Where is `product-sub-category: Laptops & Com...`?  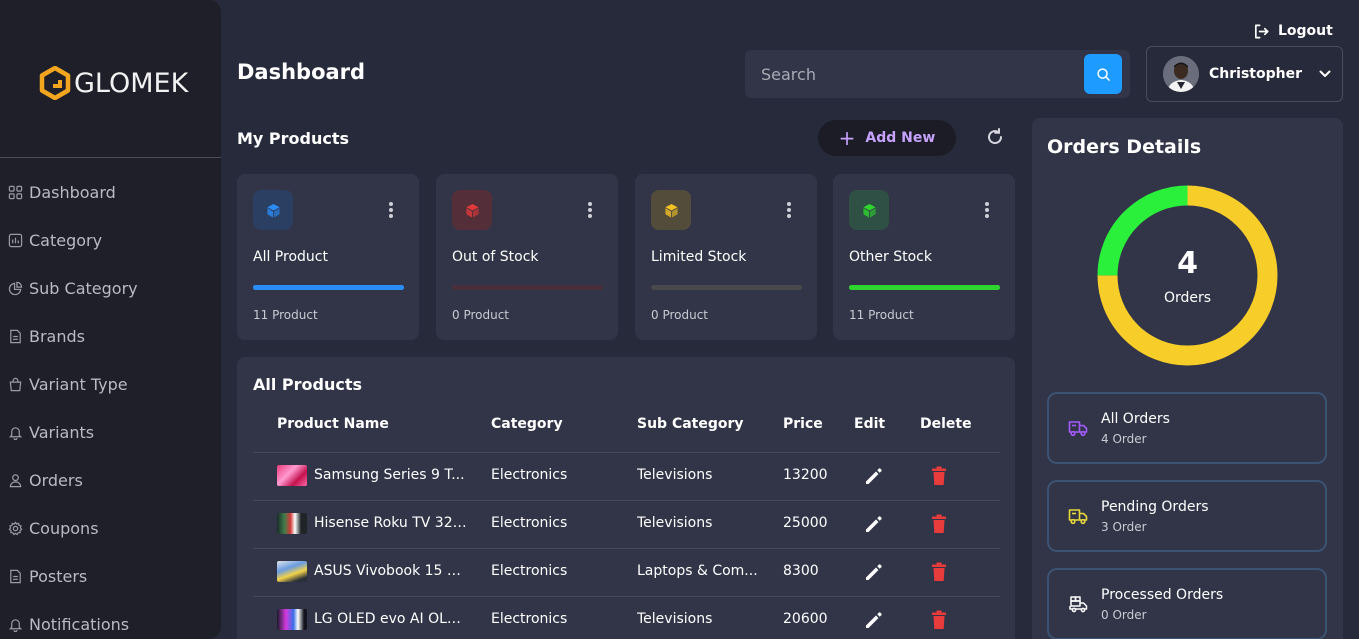 product-sub-category: Laptops & Com... is located at coordinates (697, 571).